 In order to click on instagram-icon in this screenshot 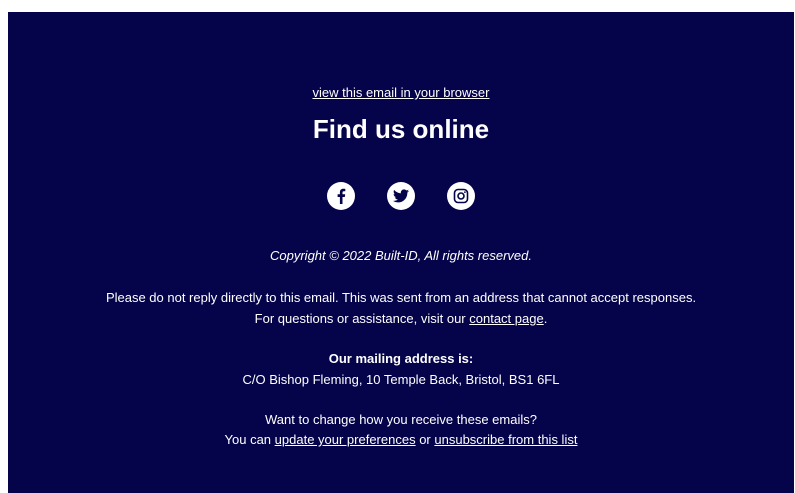, I will do `click(461, 196)`.